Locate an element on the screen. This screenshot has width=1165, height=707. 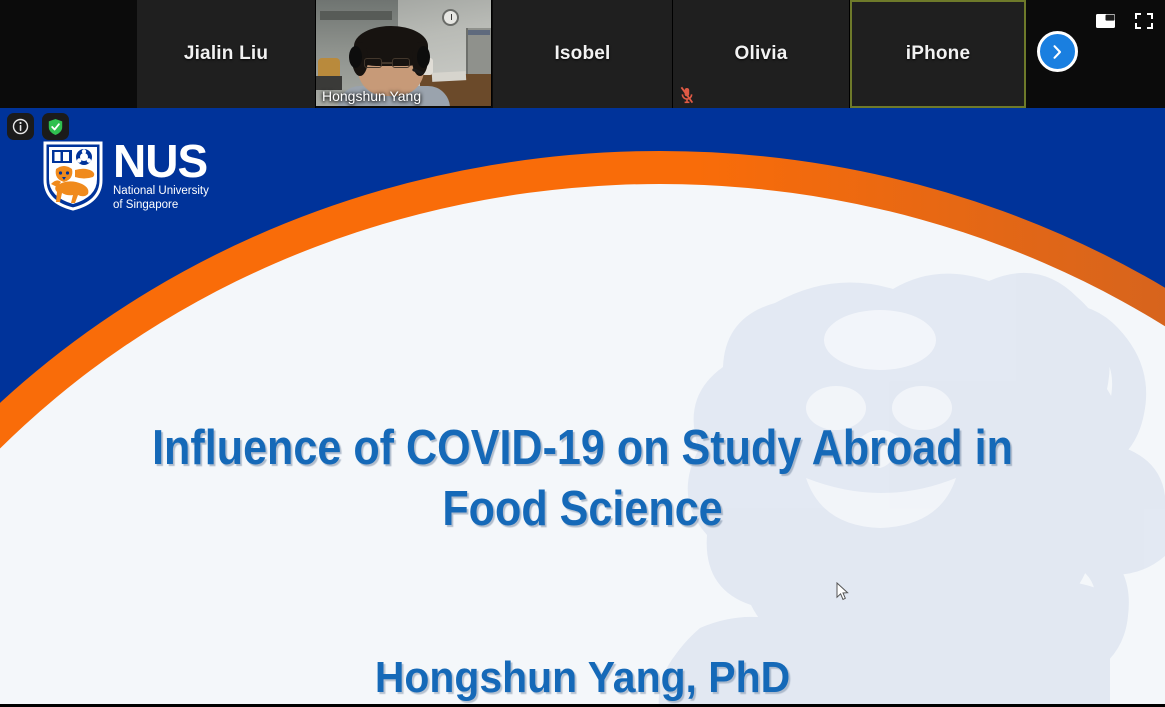
microphone-muted-icon is located at coordinates (687, 95).